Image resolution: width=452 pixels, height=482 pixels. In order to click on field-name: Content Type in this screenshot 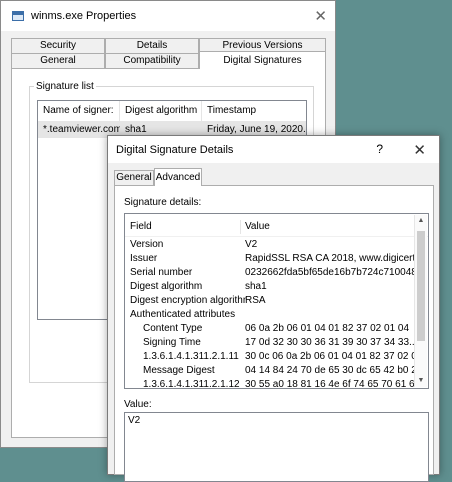, I will do `click(173, 328)`.